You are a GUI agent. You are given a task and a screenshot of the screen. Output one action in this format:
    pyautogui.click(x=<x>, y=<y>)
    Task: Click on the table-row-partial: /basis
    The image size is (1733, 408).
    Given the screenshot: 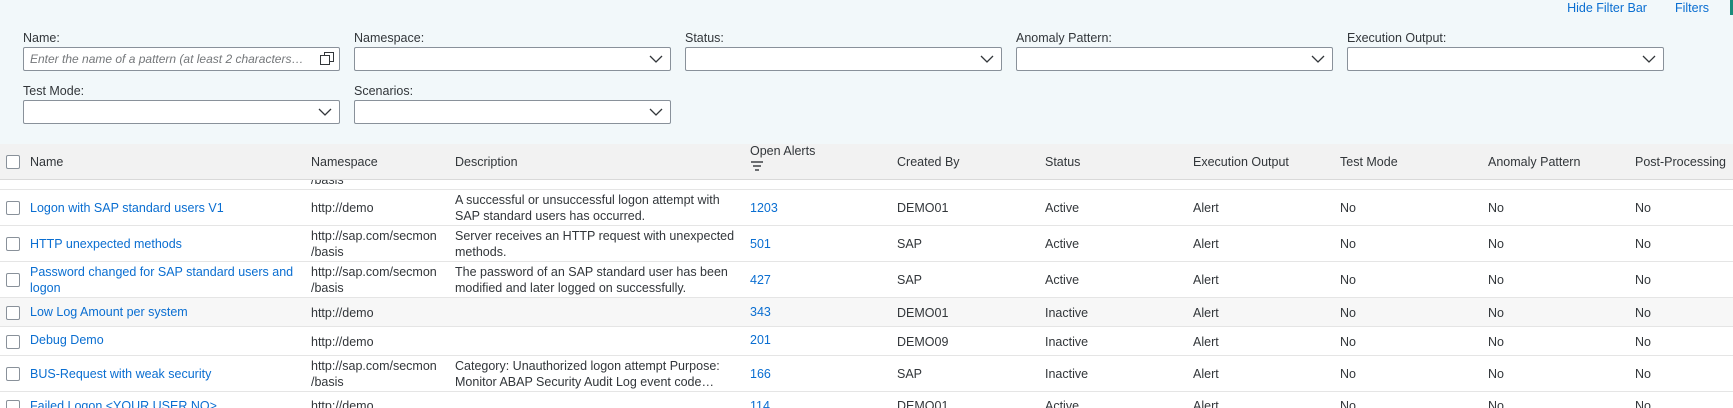 What is the action you would take?
    pyautogui.click(x=866, y=185)
    